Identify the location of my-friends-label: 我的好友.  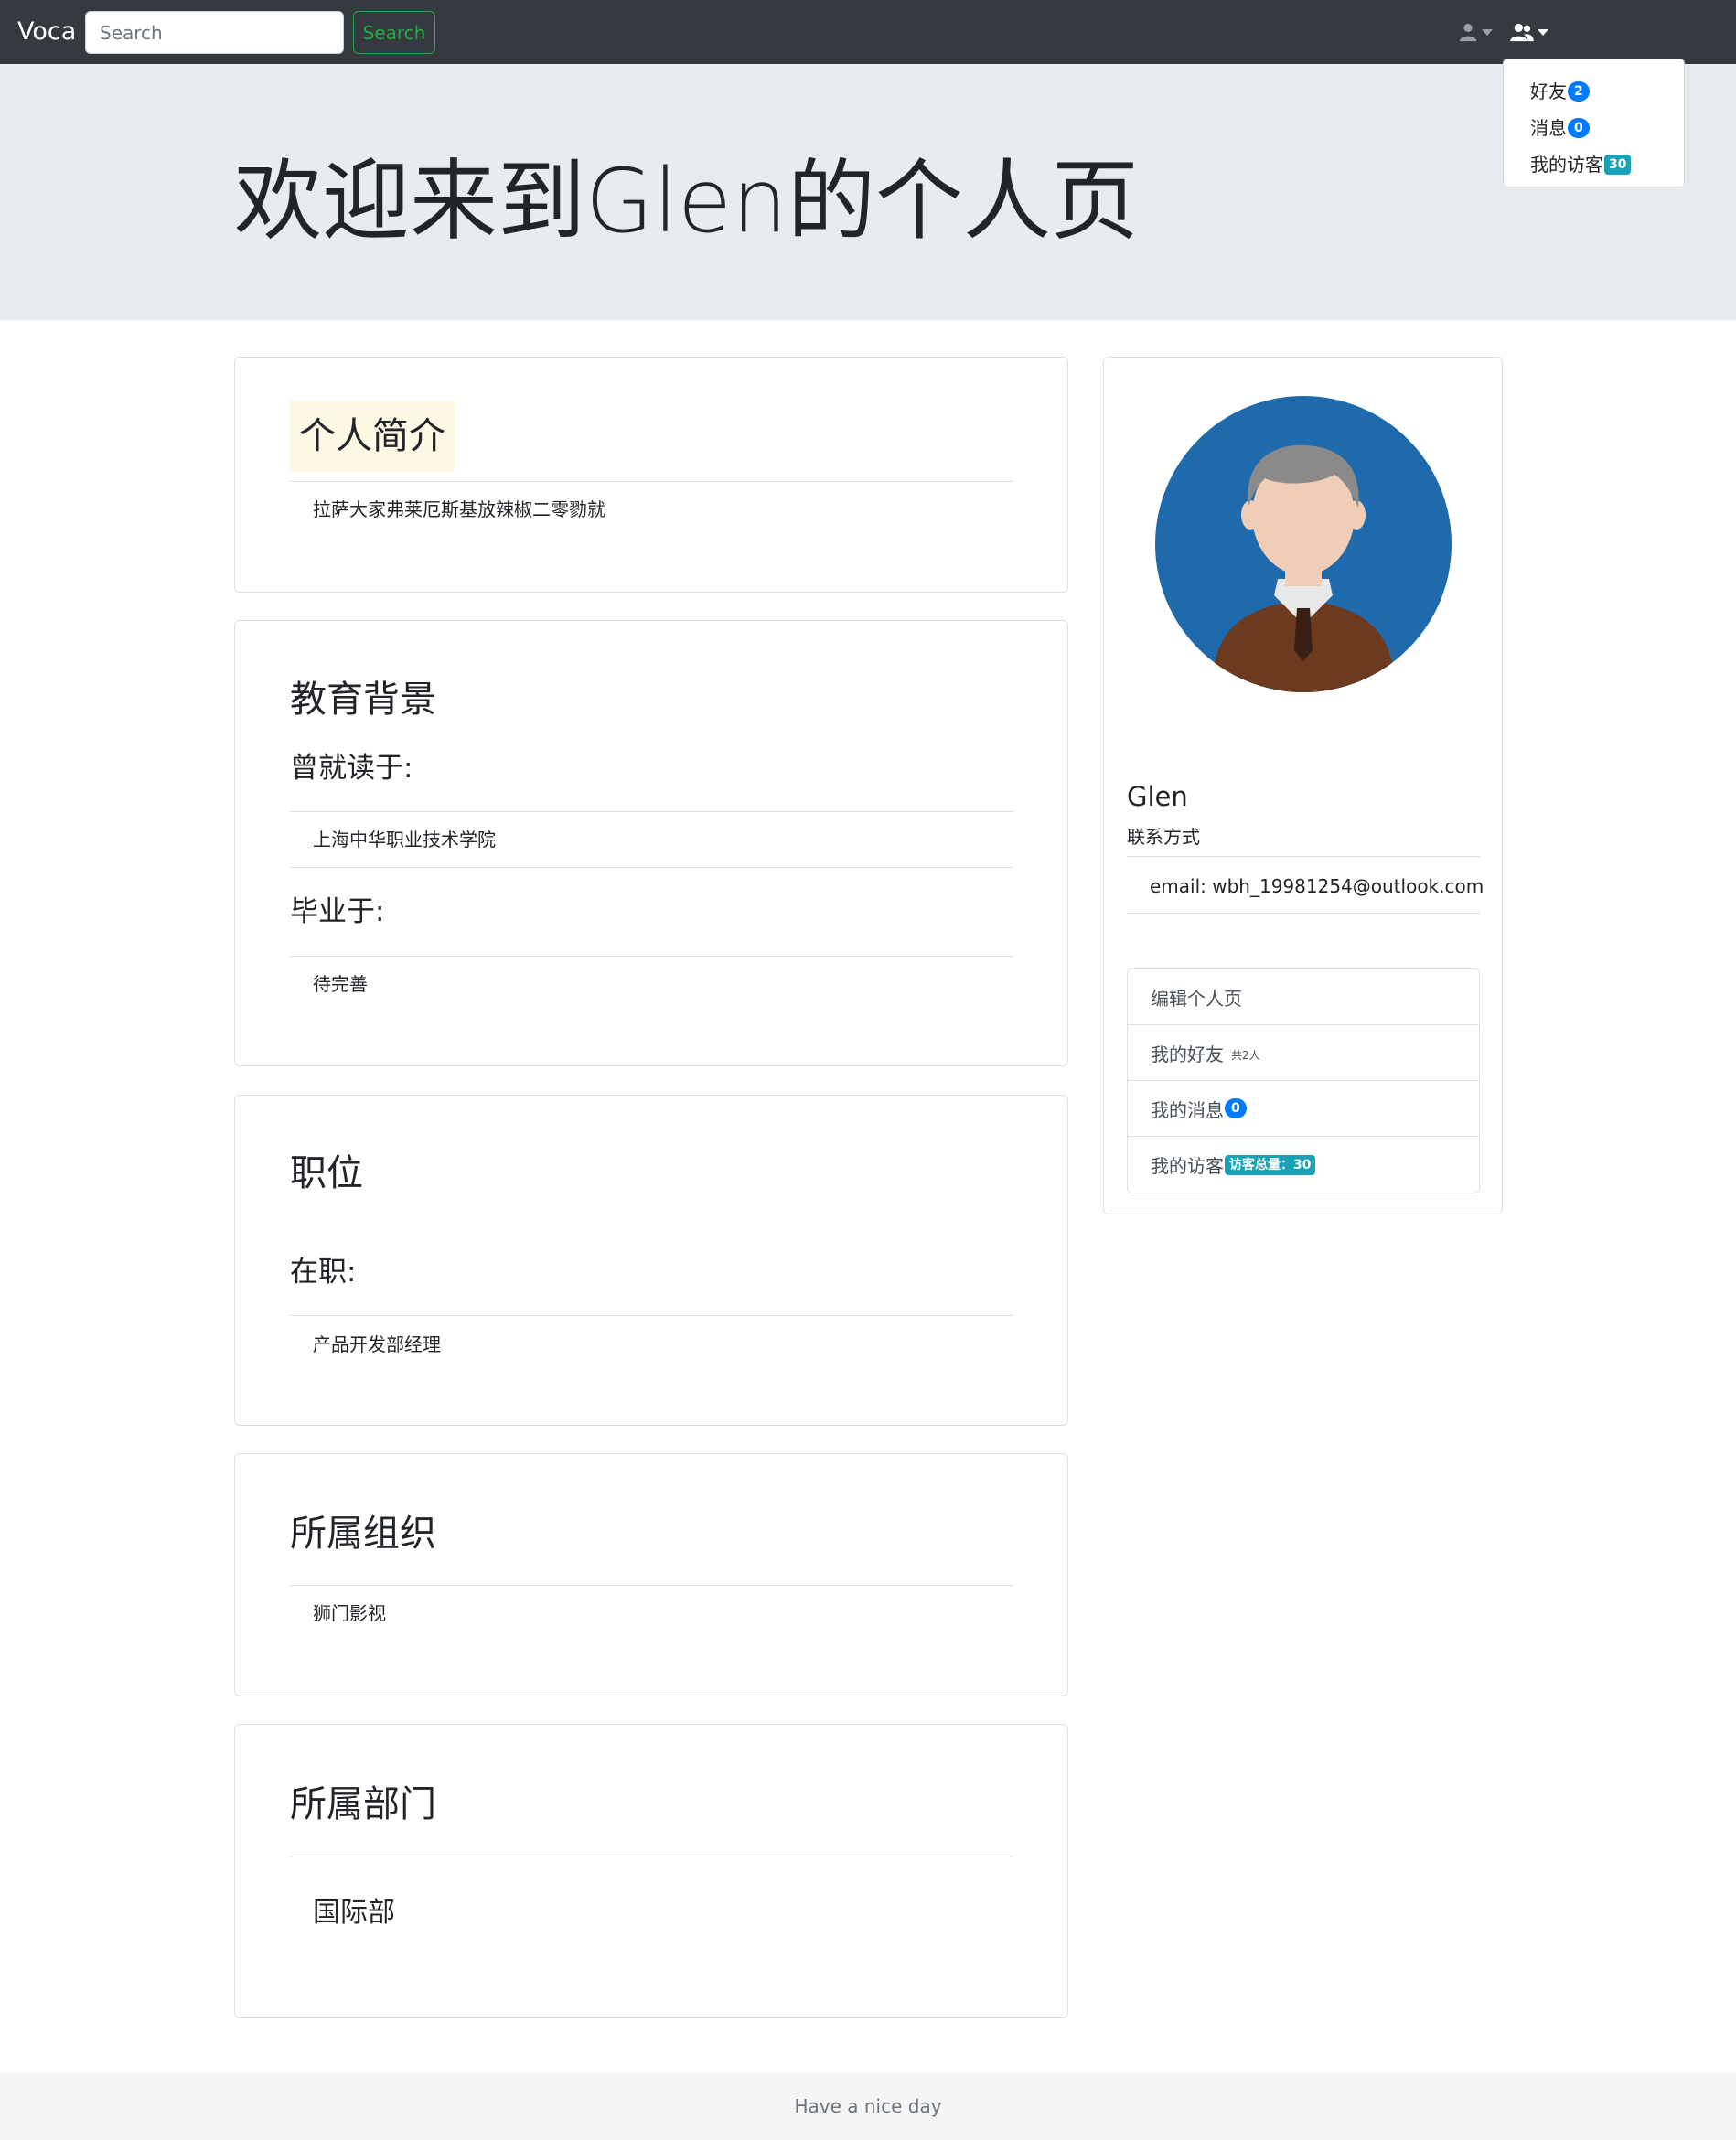
(1188, 1054).